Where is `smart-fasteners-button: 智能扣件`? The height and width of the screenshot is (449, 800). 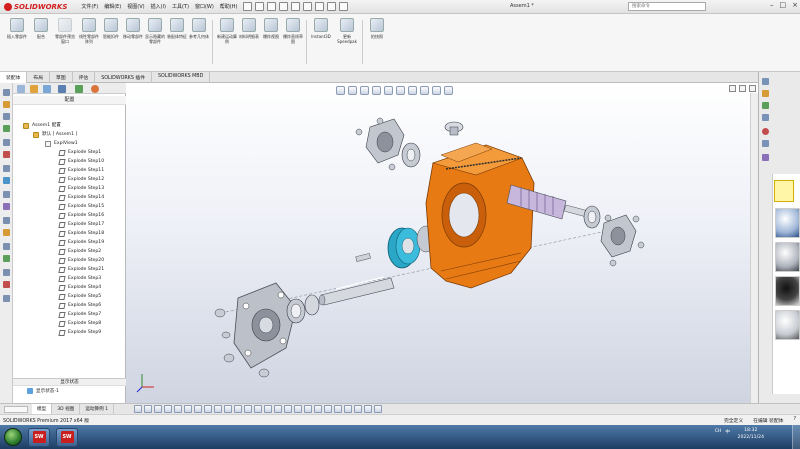 smart-fasteners-button: 智能扣件 is located at coordinates (111, 28).